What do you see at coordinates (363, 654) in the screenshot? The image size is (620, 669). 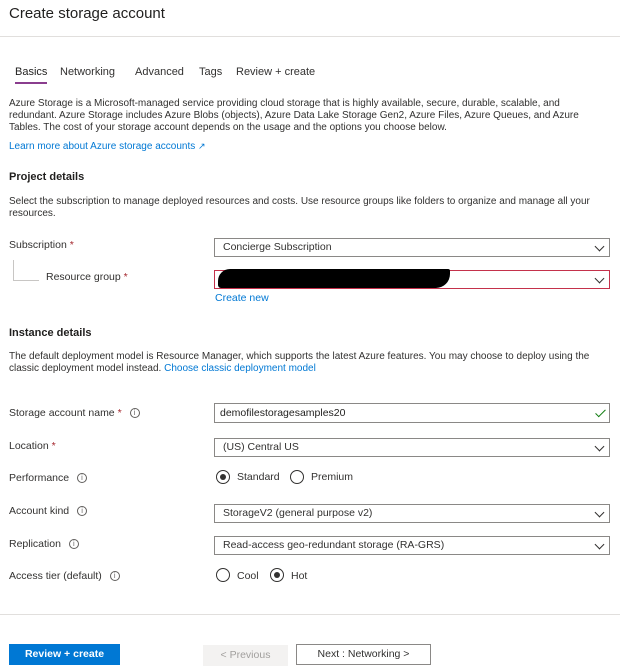 I see `next-networking-button: Next : Networking >` at bounding box center [363, 654].